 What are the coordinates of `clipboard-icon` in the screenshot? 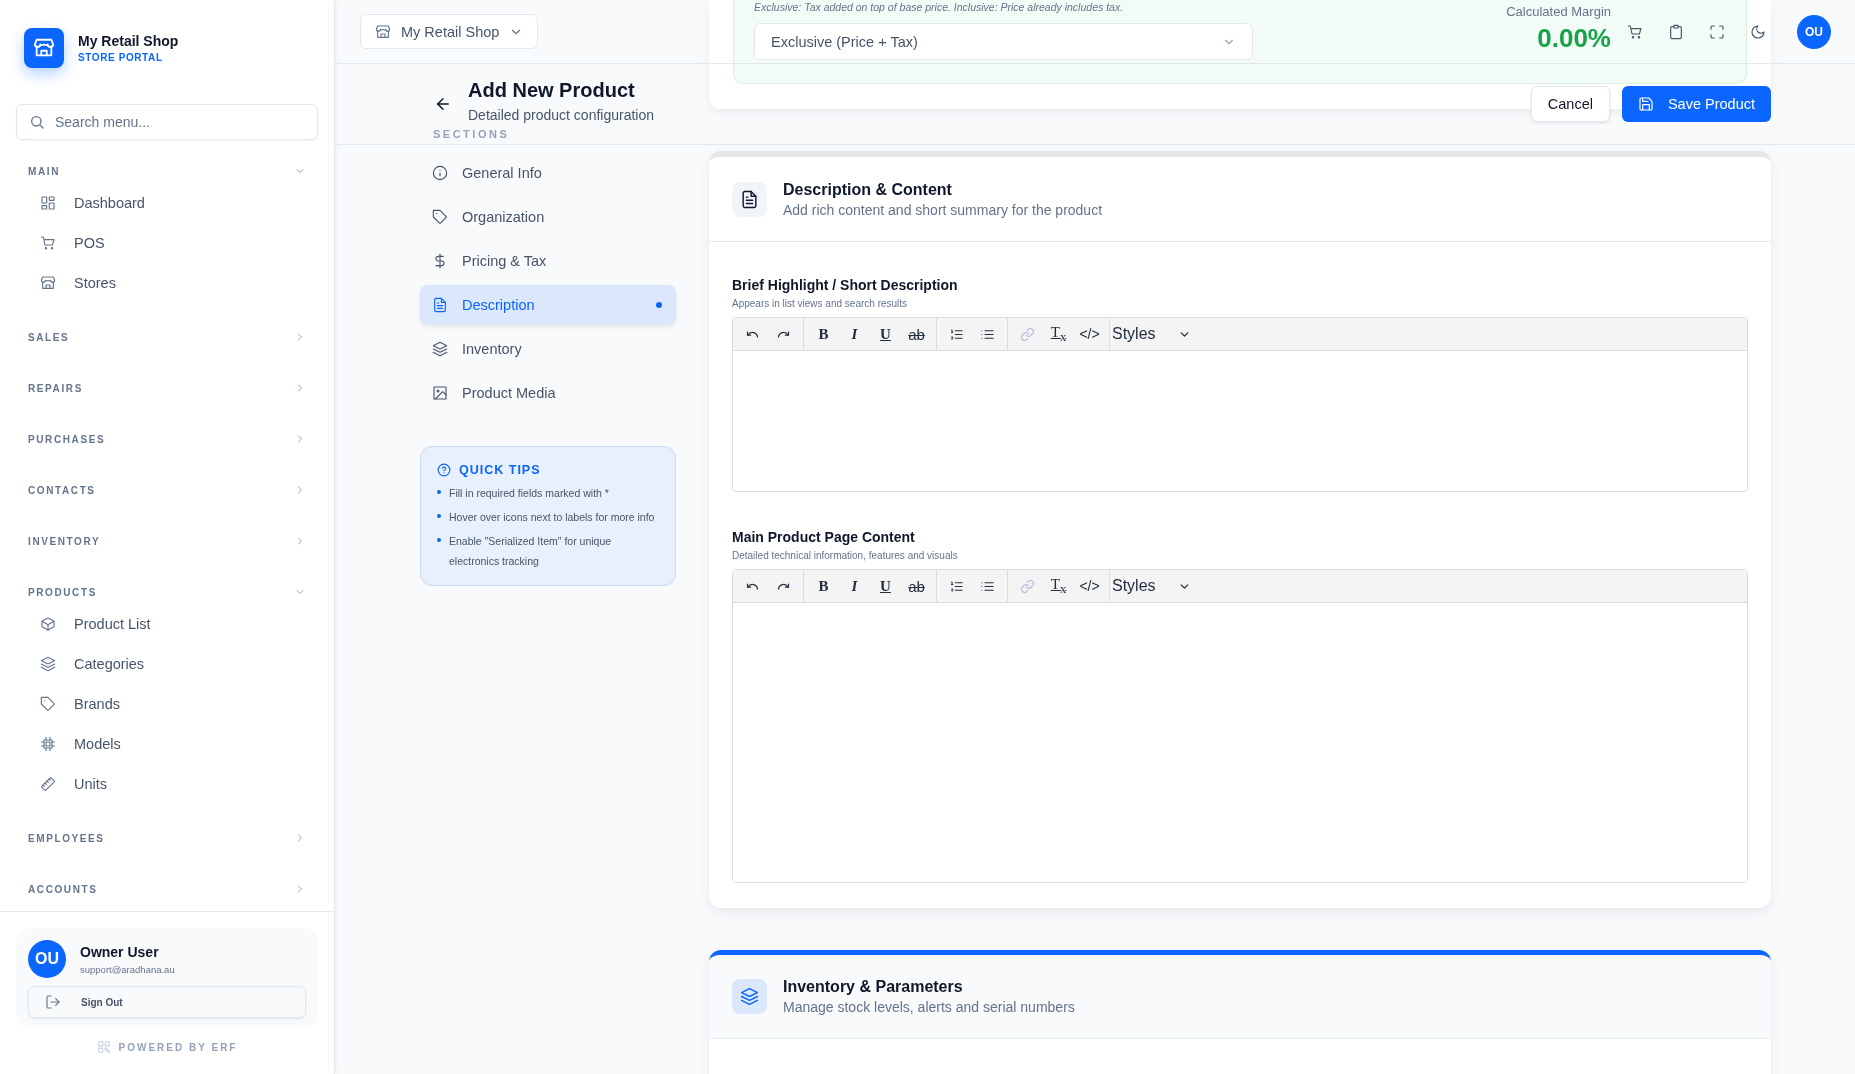 It's located at (1676, 31).